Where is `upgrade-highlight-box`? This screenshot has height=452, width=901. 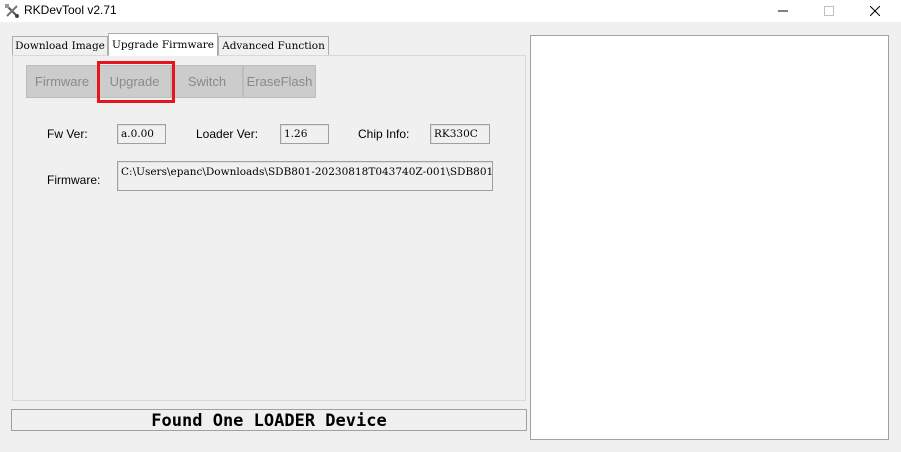
upgrade-highlight-box is located at coordinates (136, 82).